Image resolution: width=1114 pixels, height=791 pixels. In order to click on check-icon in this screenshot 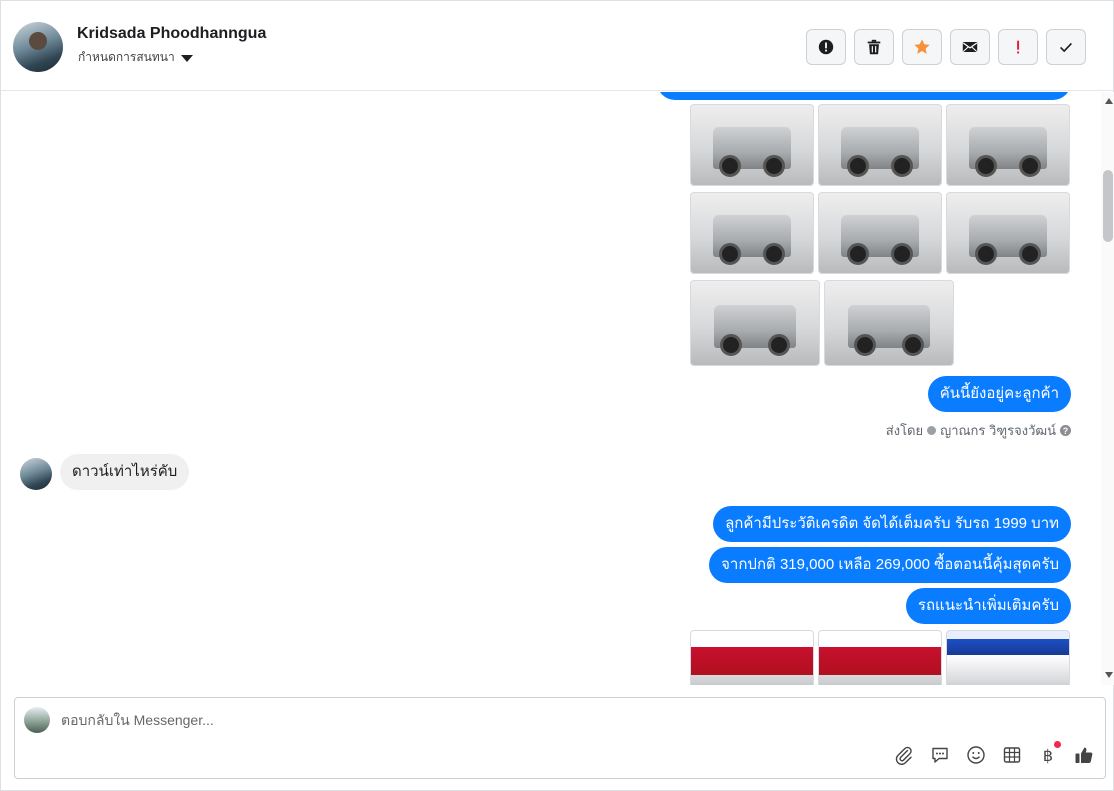, I will do `click(1066, 47)`.